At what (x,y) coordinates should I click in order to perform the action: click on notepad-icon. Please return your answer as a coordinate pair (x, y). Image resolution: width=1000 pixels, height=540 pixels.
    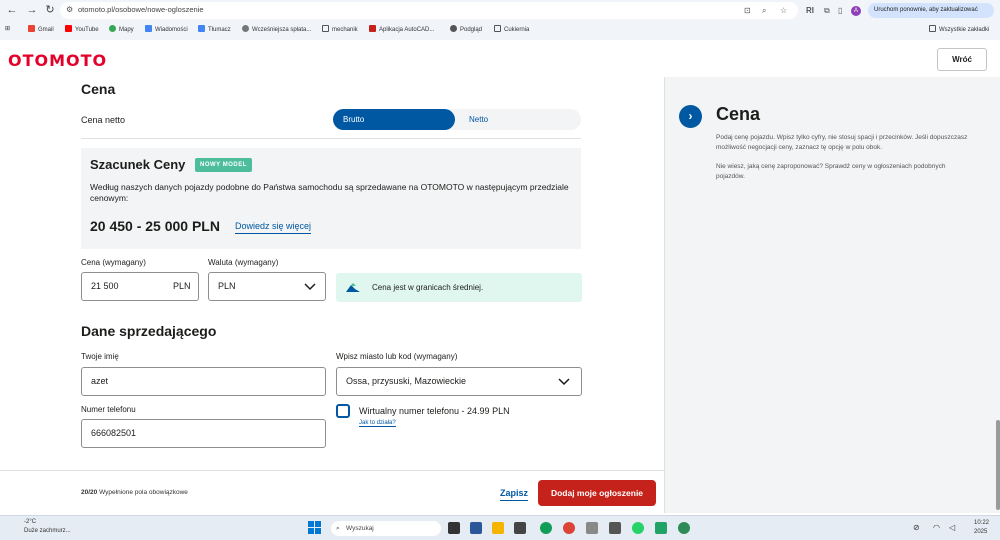
    Looking at the image, I should click on (592, 528).